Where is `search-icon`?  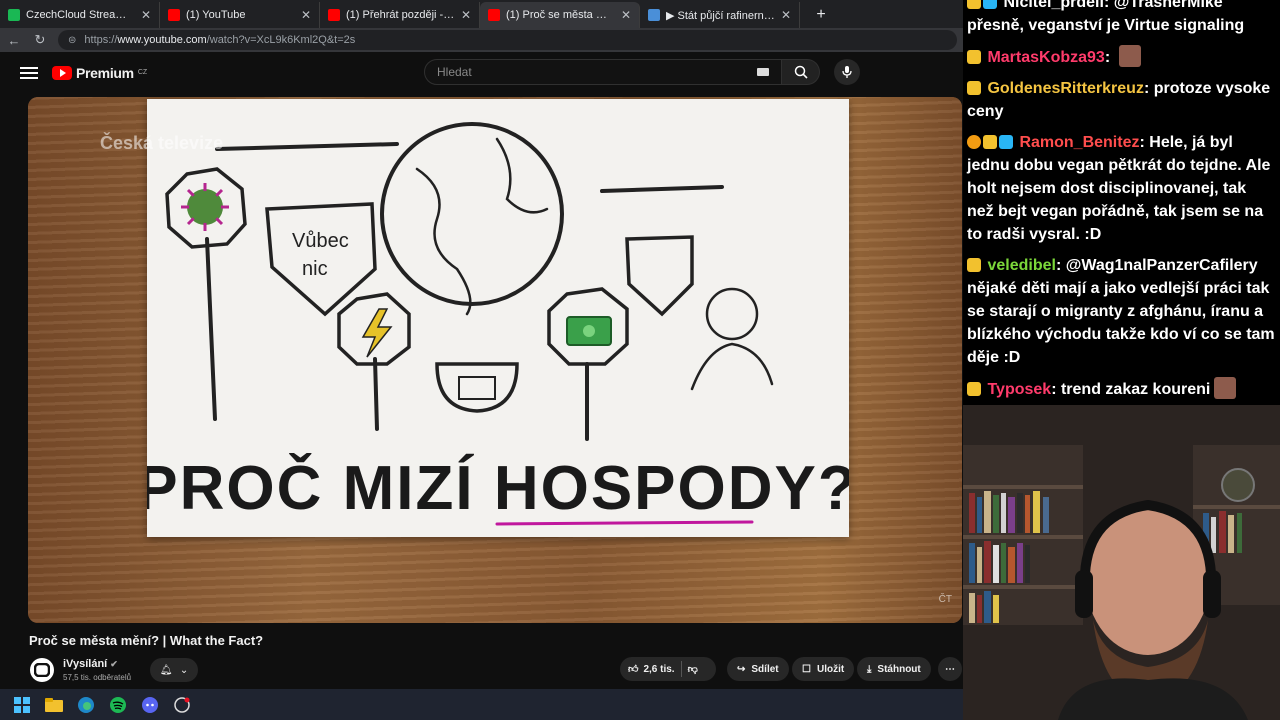
search-icon is located at coordinates (801, 72).